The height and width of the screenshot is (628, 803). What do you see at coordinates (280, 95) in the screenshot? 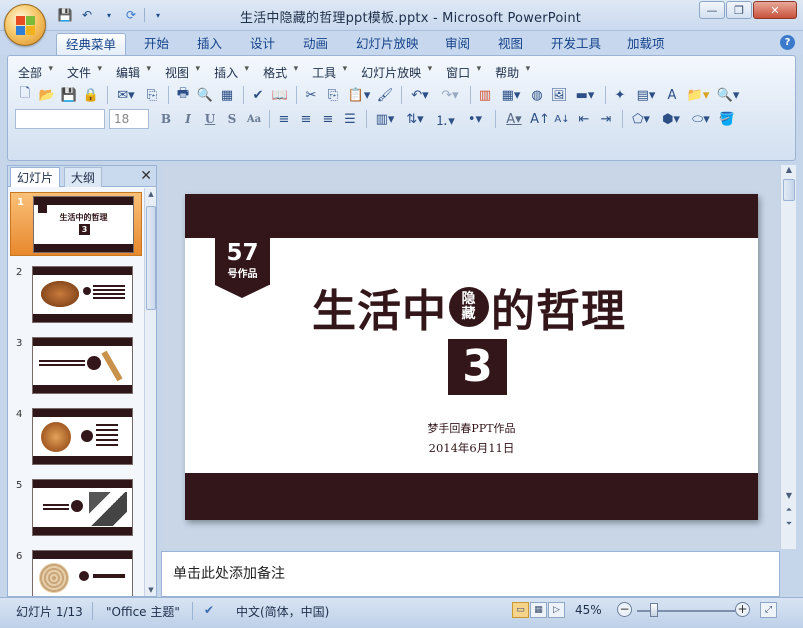
I see `research-icon: 📖` at bounding box center [280, 95].